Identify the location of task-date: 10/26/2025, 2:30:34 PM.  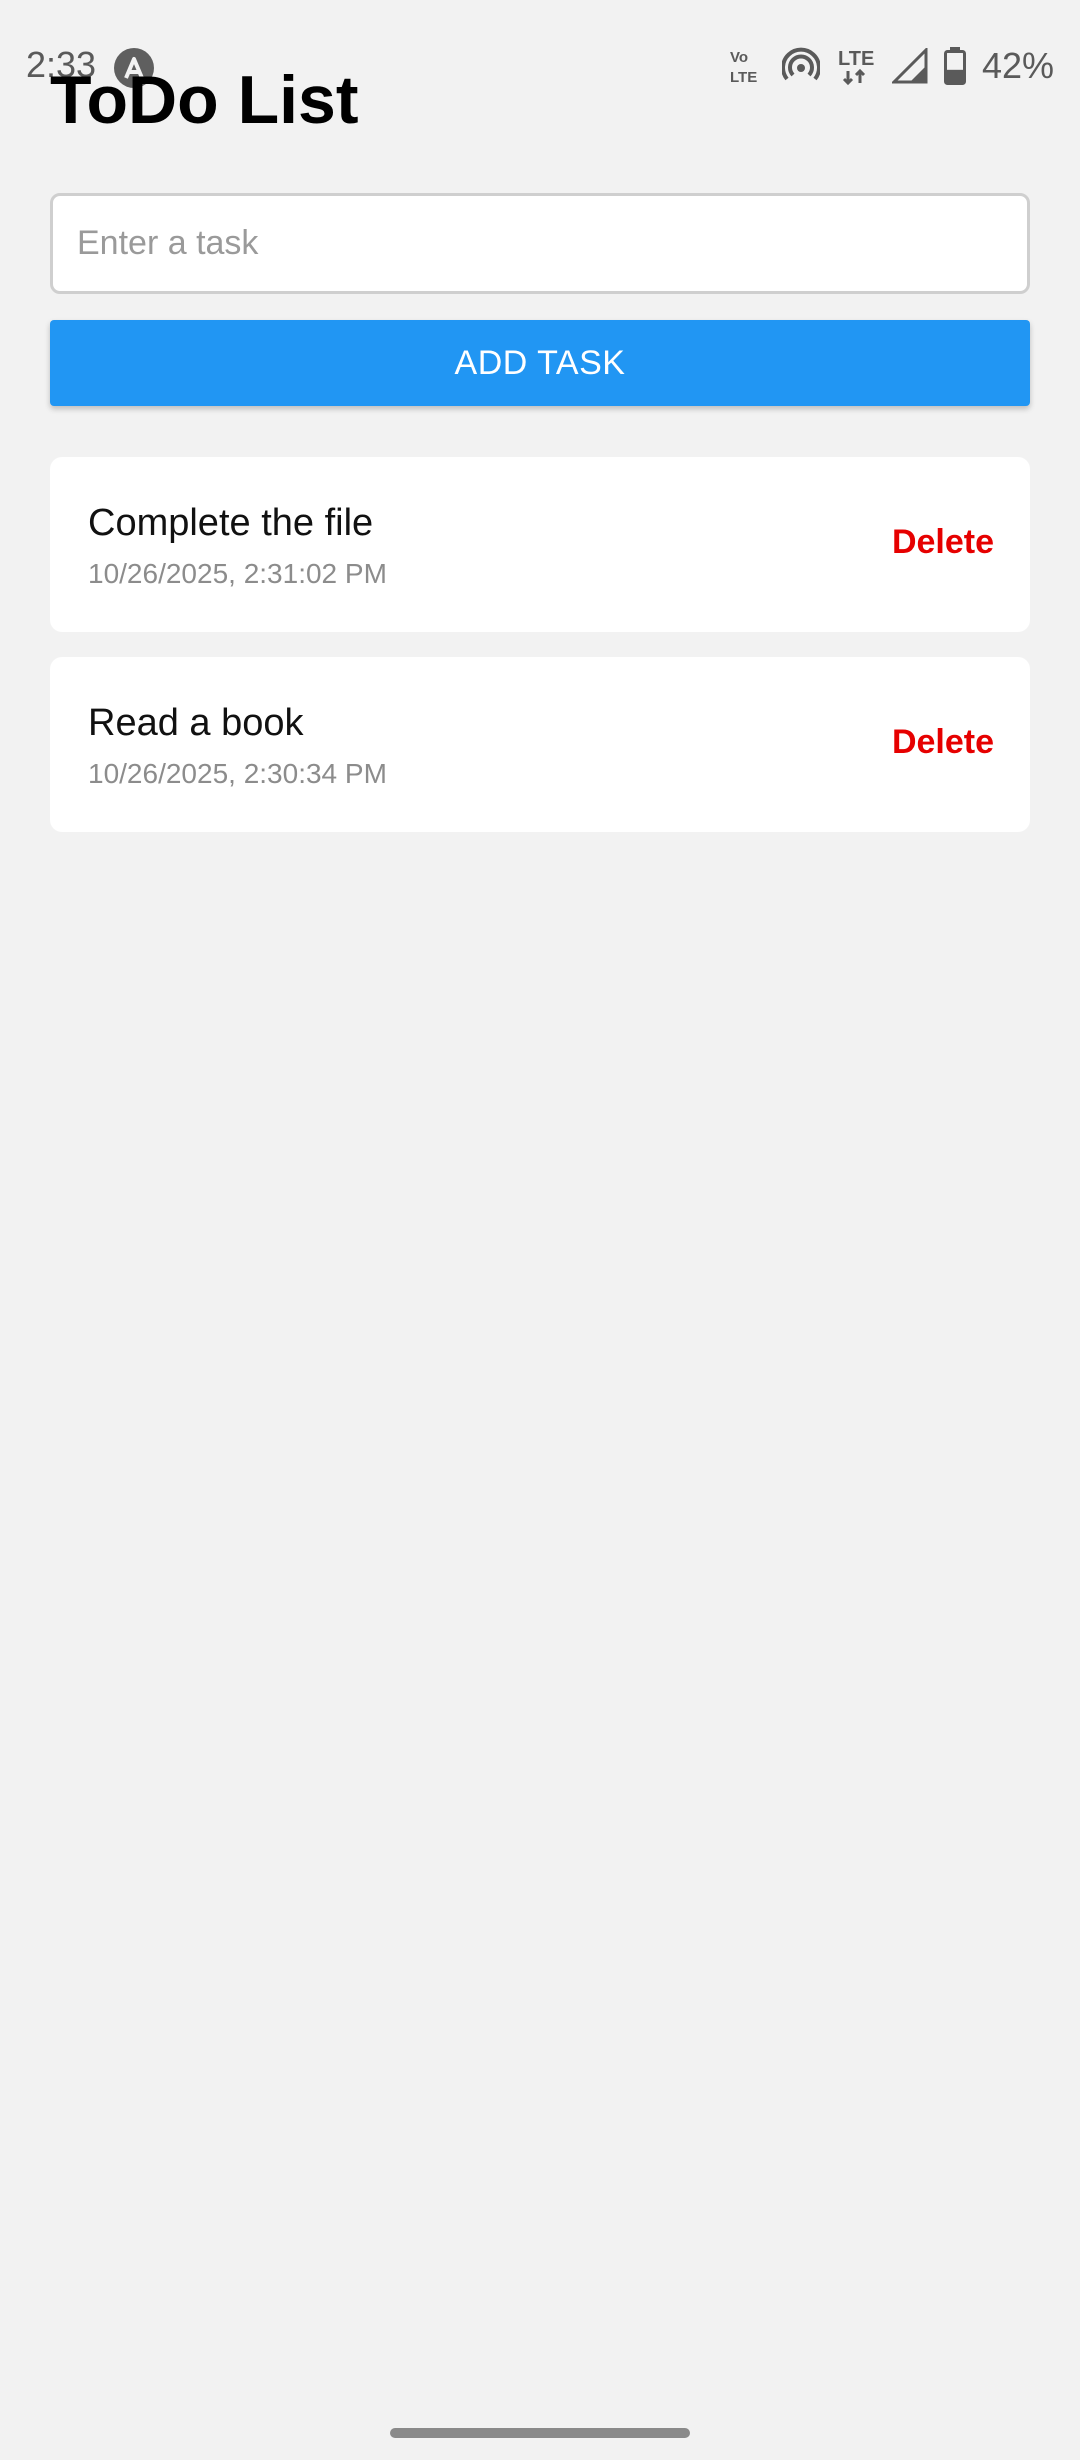
(237, 773).